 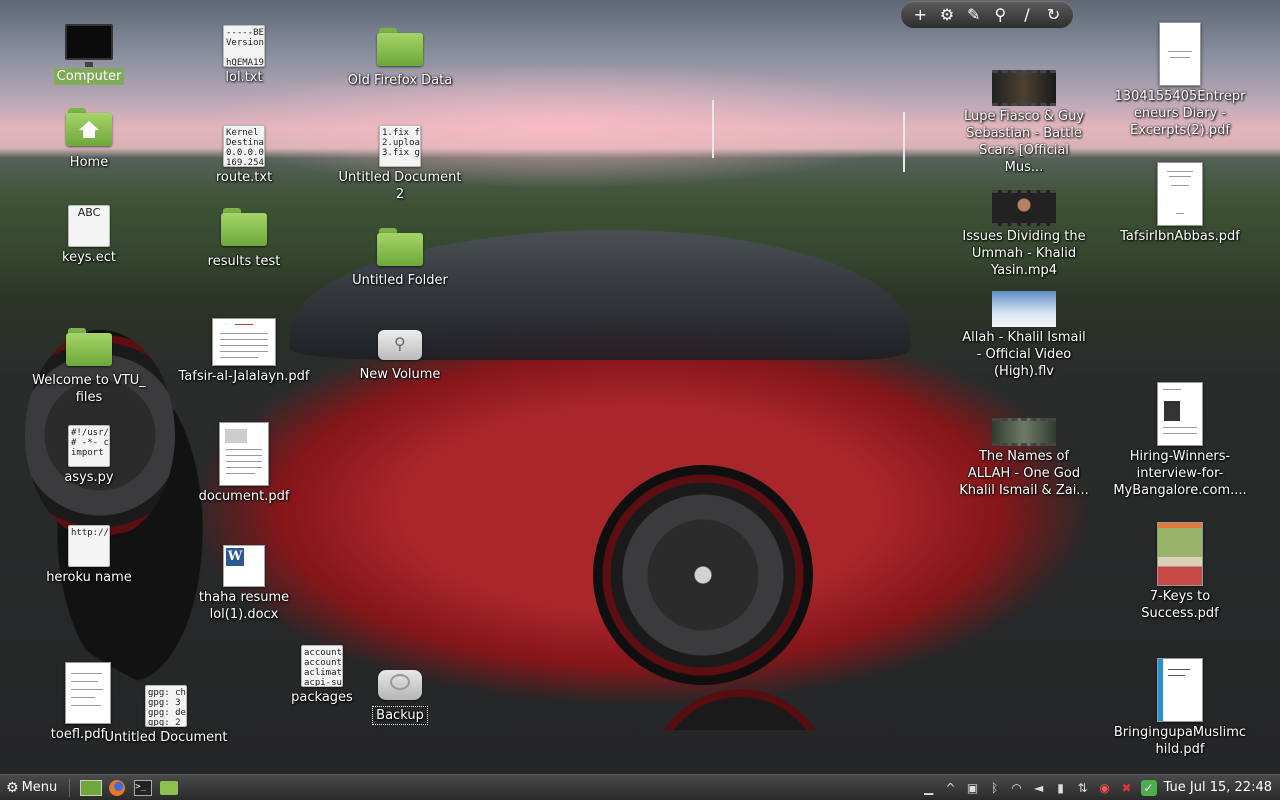 What do you see at coordinates (244, 376) in the screenshot?
I see `icon-label: Tafsir-al-Jalalayn.pdf` at bounding box center [244, 376].